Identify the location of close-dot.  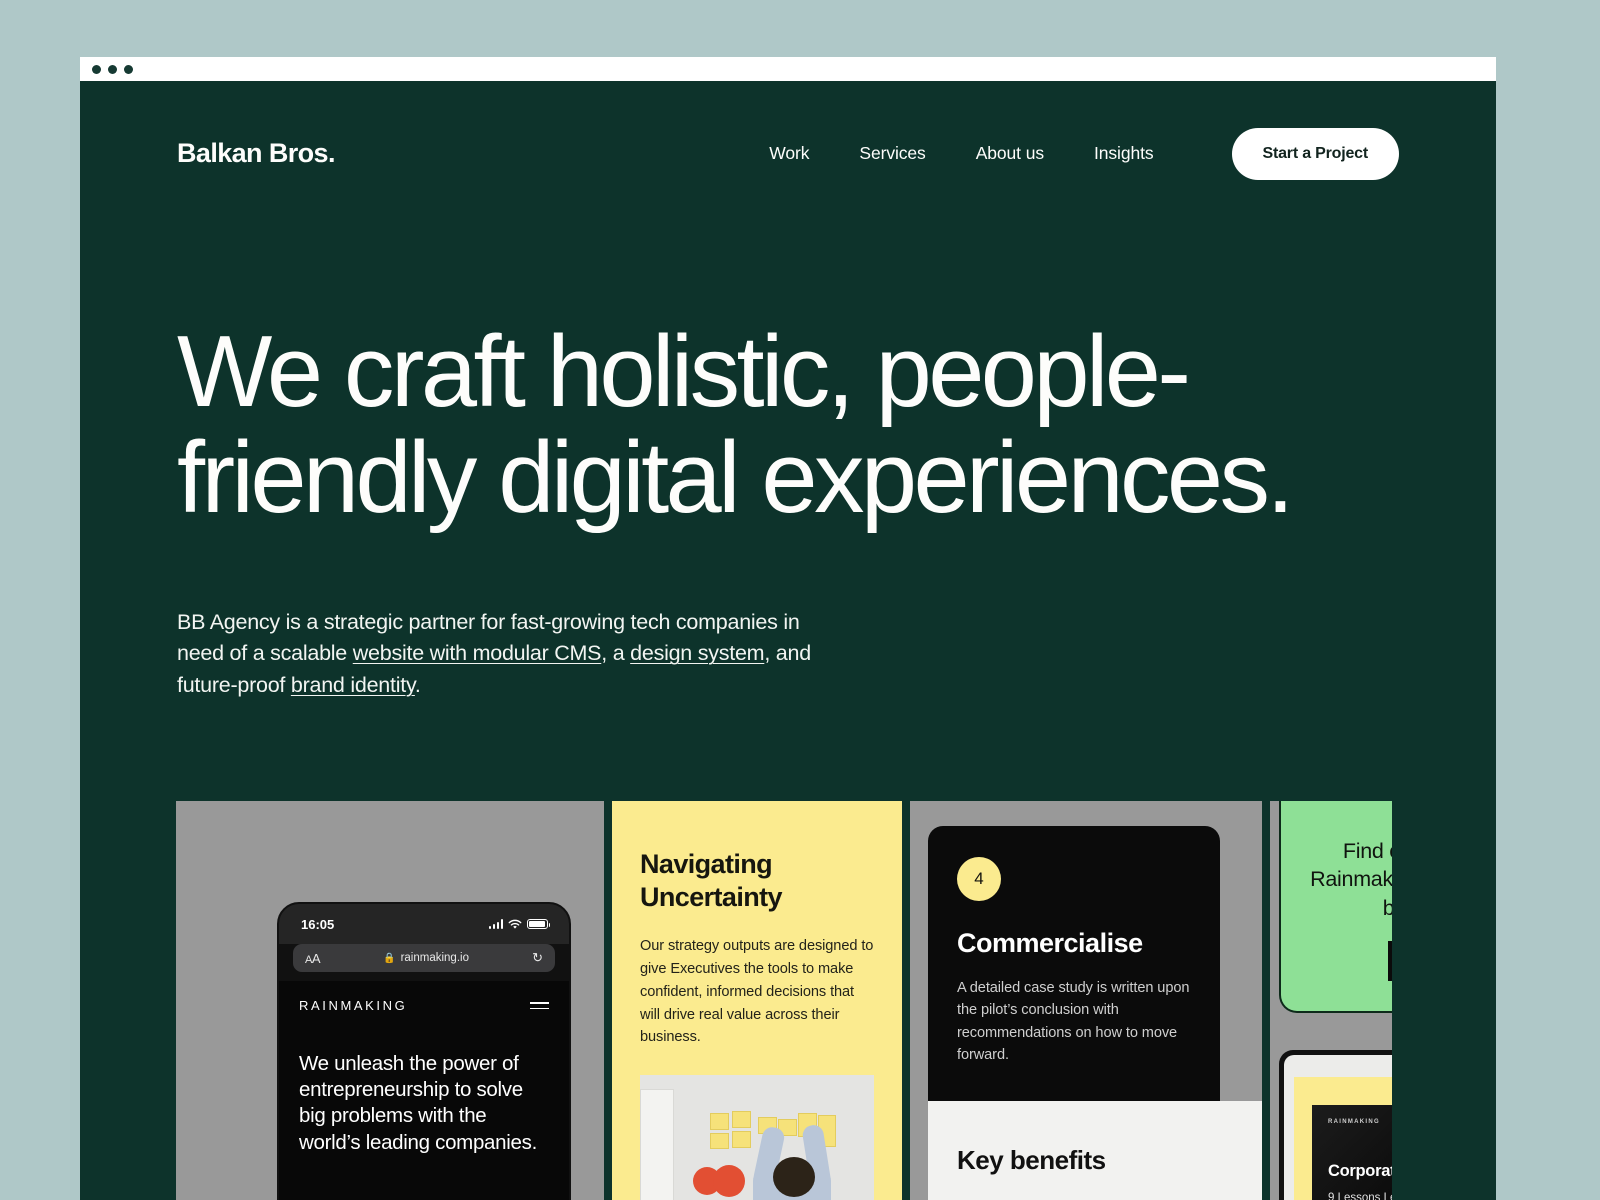
(96, 69).